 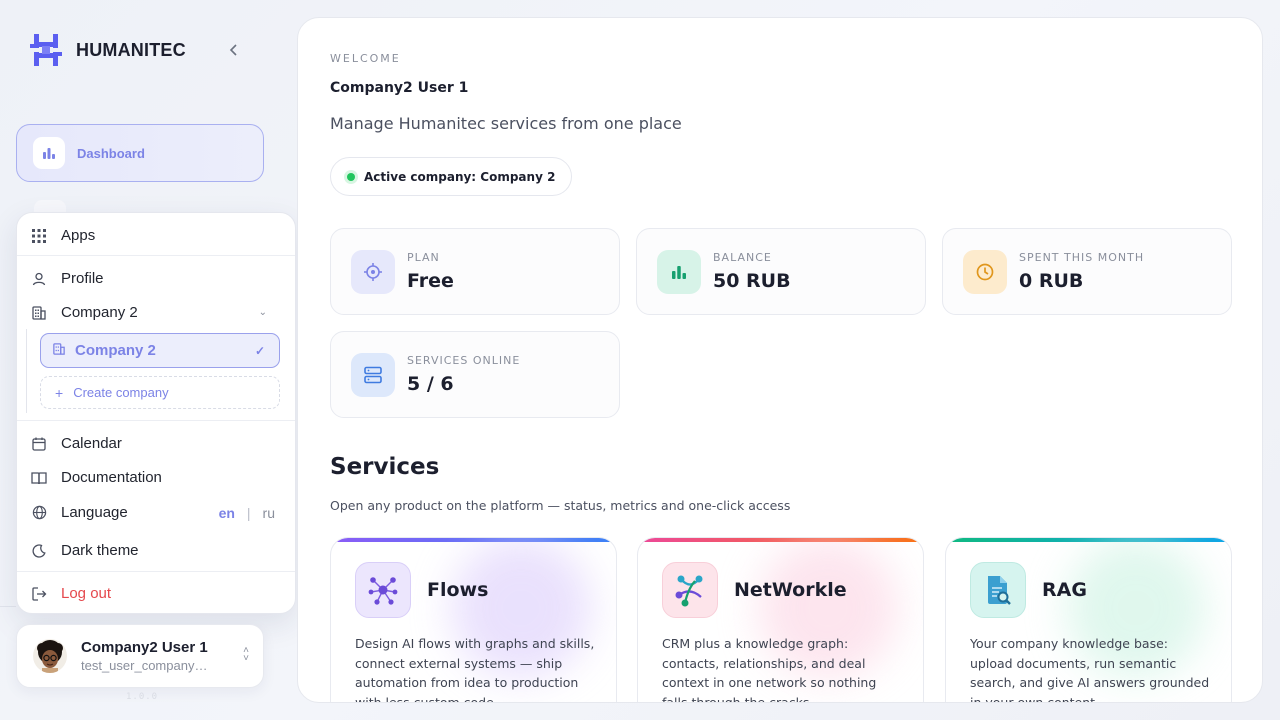 What do you see at coordinates (100, 550) in the screenshot?
I see `menu-item-label: Dark theme` at bounding box center [100, 550].